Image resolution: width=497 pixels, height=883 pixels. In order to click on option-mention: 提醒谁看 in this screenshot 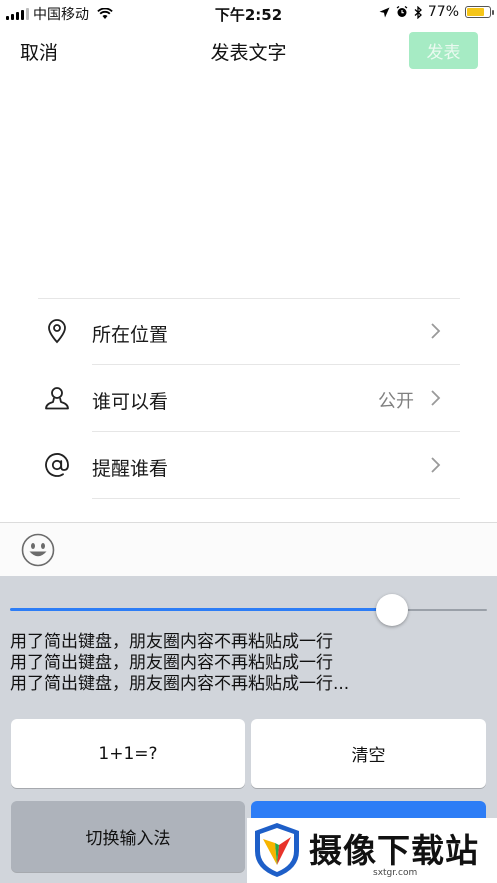, I will do `click(249, 465)`.